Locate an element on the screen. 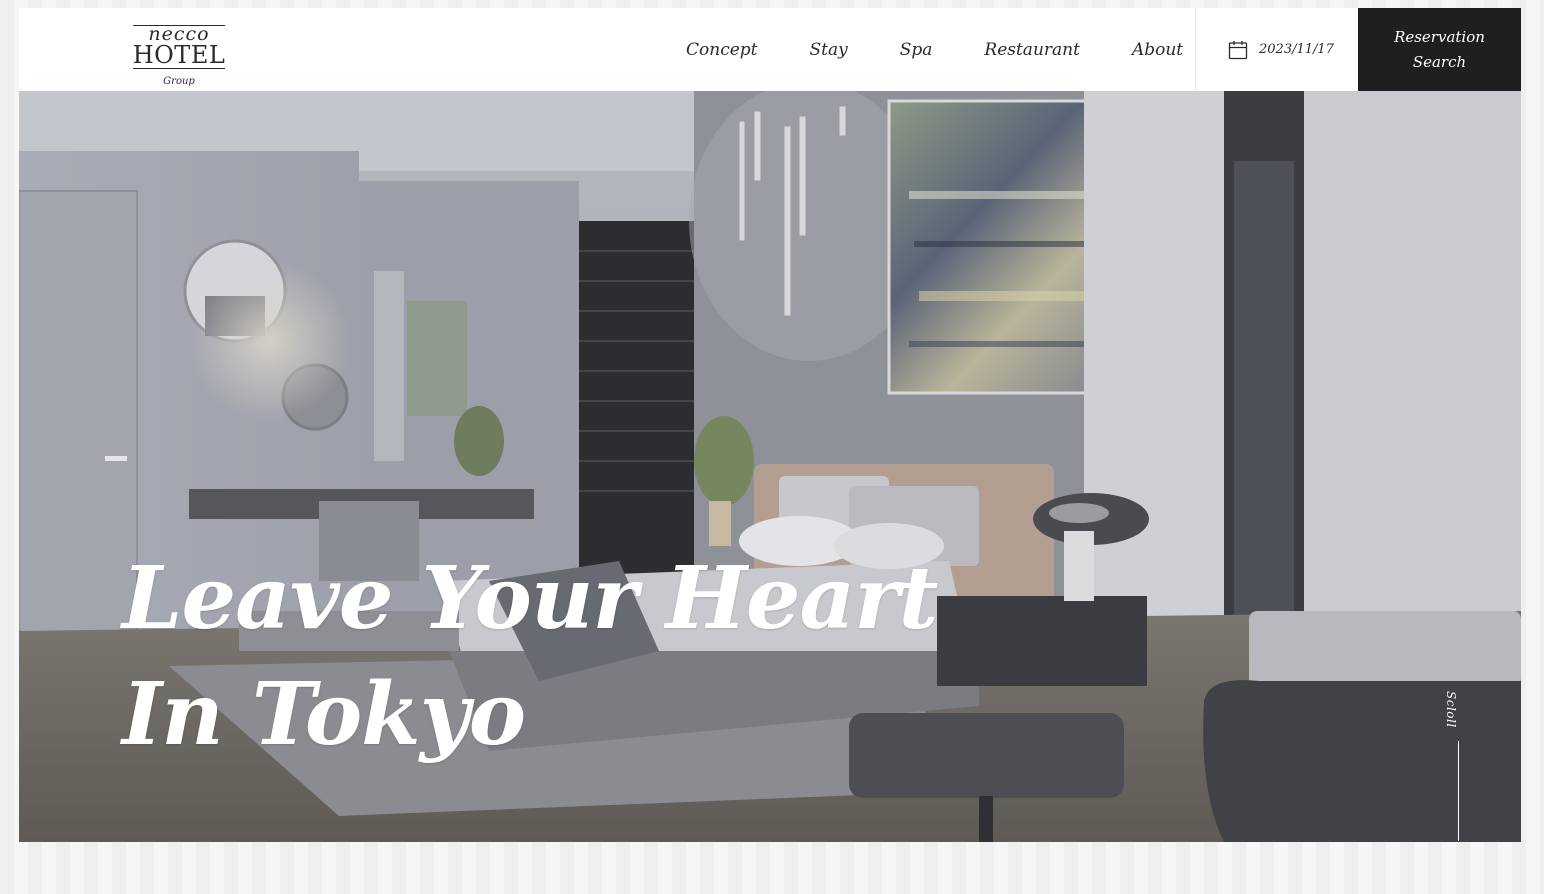 Image resolution: width=1544 pixels, height=894 pixels. logo-main-text: HOTEL is located at coordinates (179, 55).